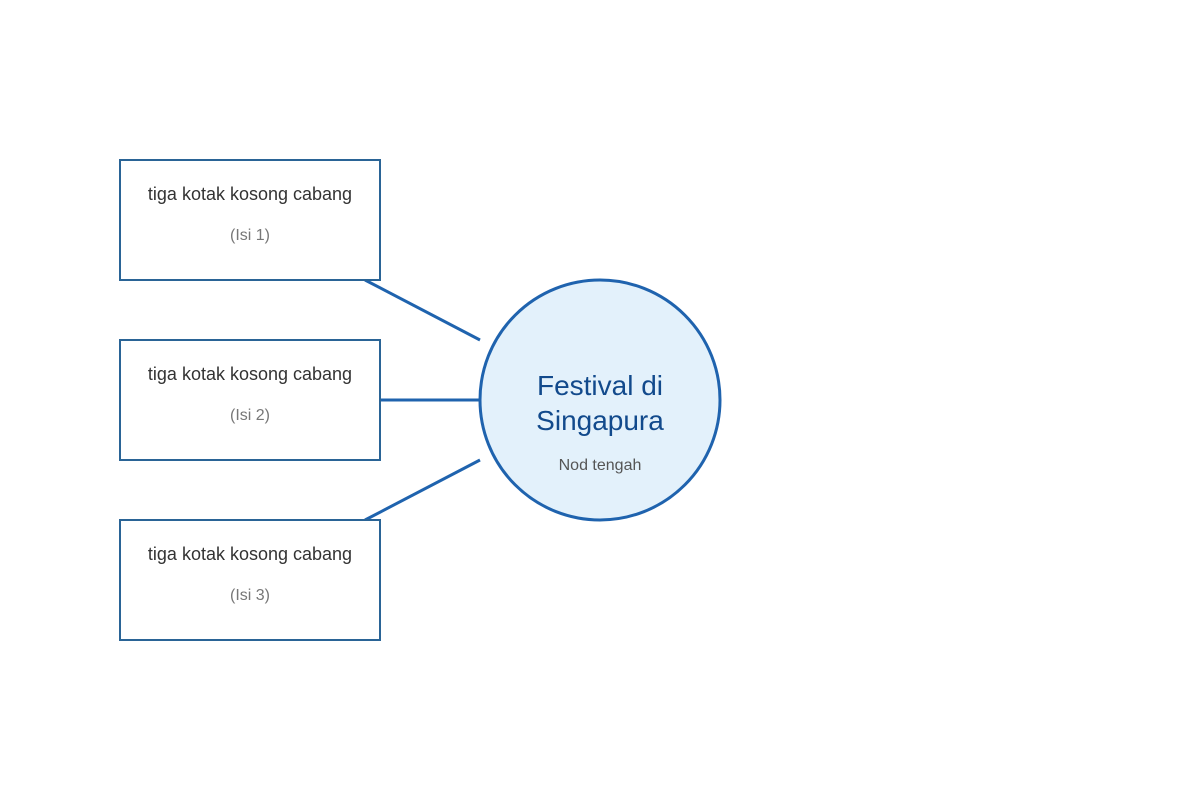 This screenshot has width=1200, height=800. I want to click on center-title-line2: Singapura, so click(600, 420).